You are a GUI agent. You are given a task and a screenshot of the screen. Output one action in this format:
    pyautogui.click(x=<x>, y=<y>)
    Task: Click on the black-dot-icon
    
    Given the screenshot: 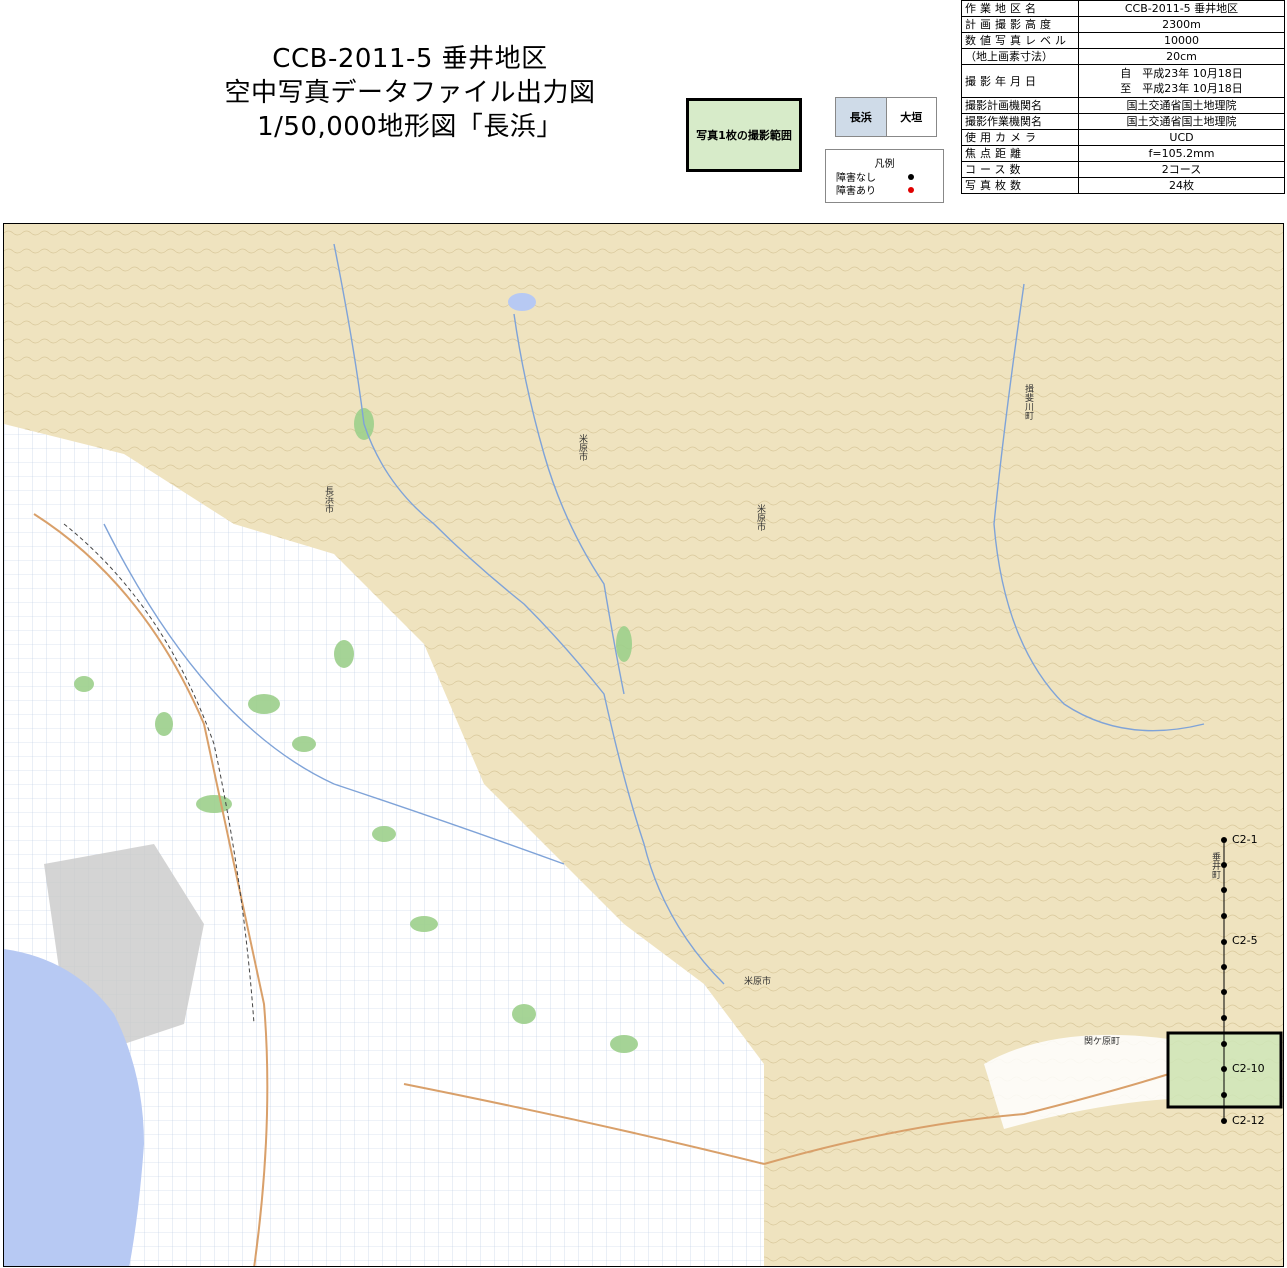 What is the action you would take?
    pyautogui.click(x=911, y=176)
    